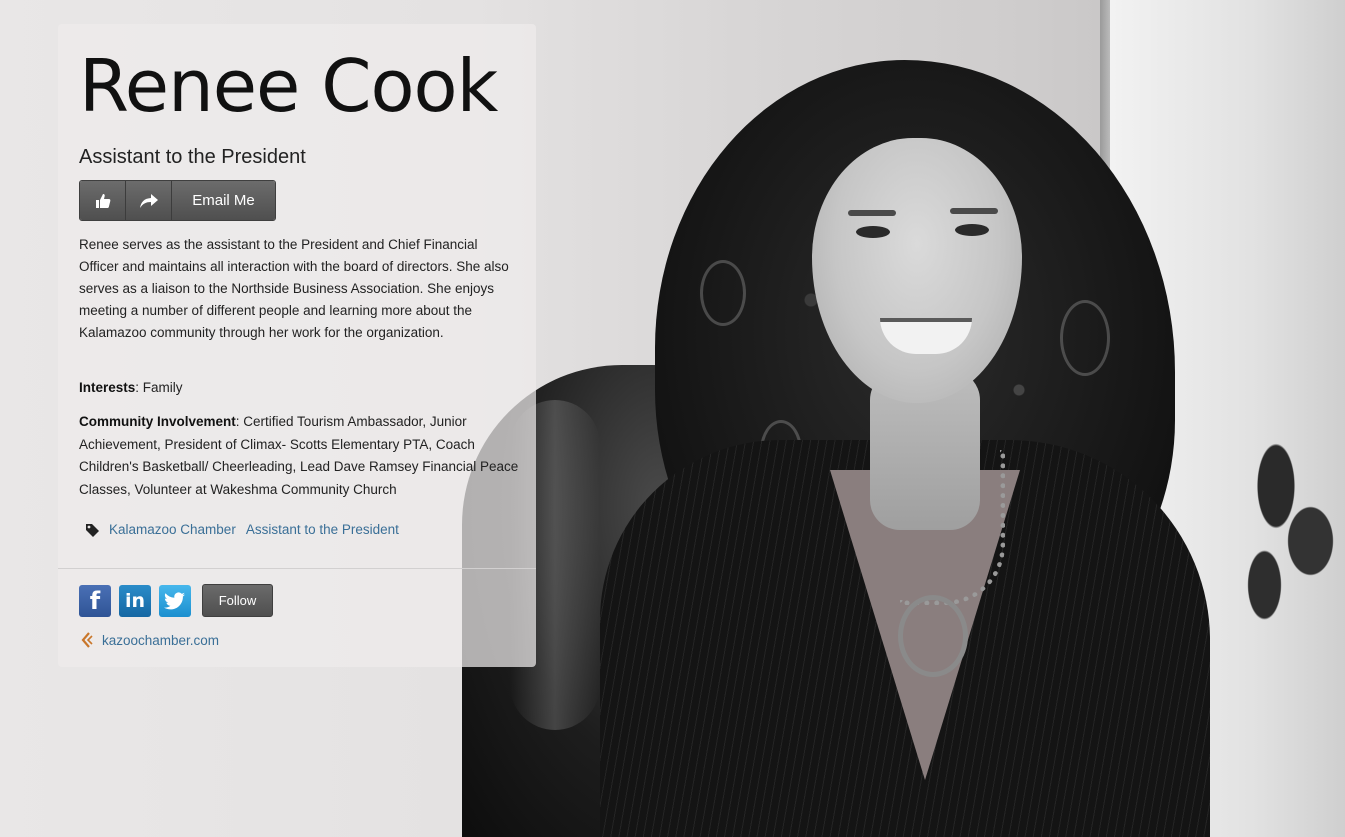 Image resolution: width=1345 pixels, height=837 pixels. What do you see at coordinates (288, 86) in the screenshot?
I see `profile-name: Renee Cook` at bounding box center [288, 86].